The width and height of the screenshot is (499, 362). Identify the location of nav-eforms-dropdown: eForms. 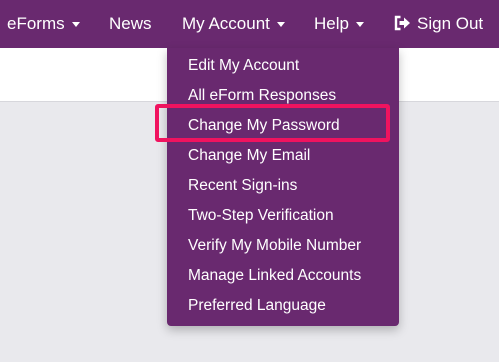
(43, 24).